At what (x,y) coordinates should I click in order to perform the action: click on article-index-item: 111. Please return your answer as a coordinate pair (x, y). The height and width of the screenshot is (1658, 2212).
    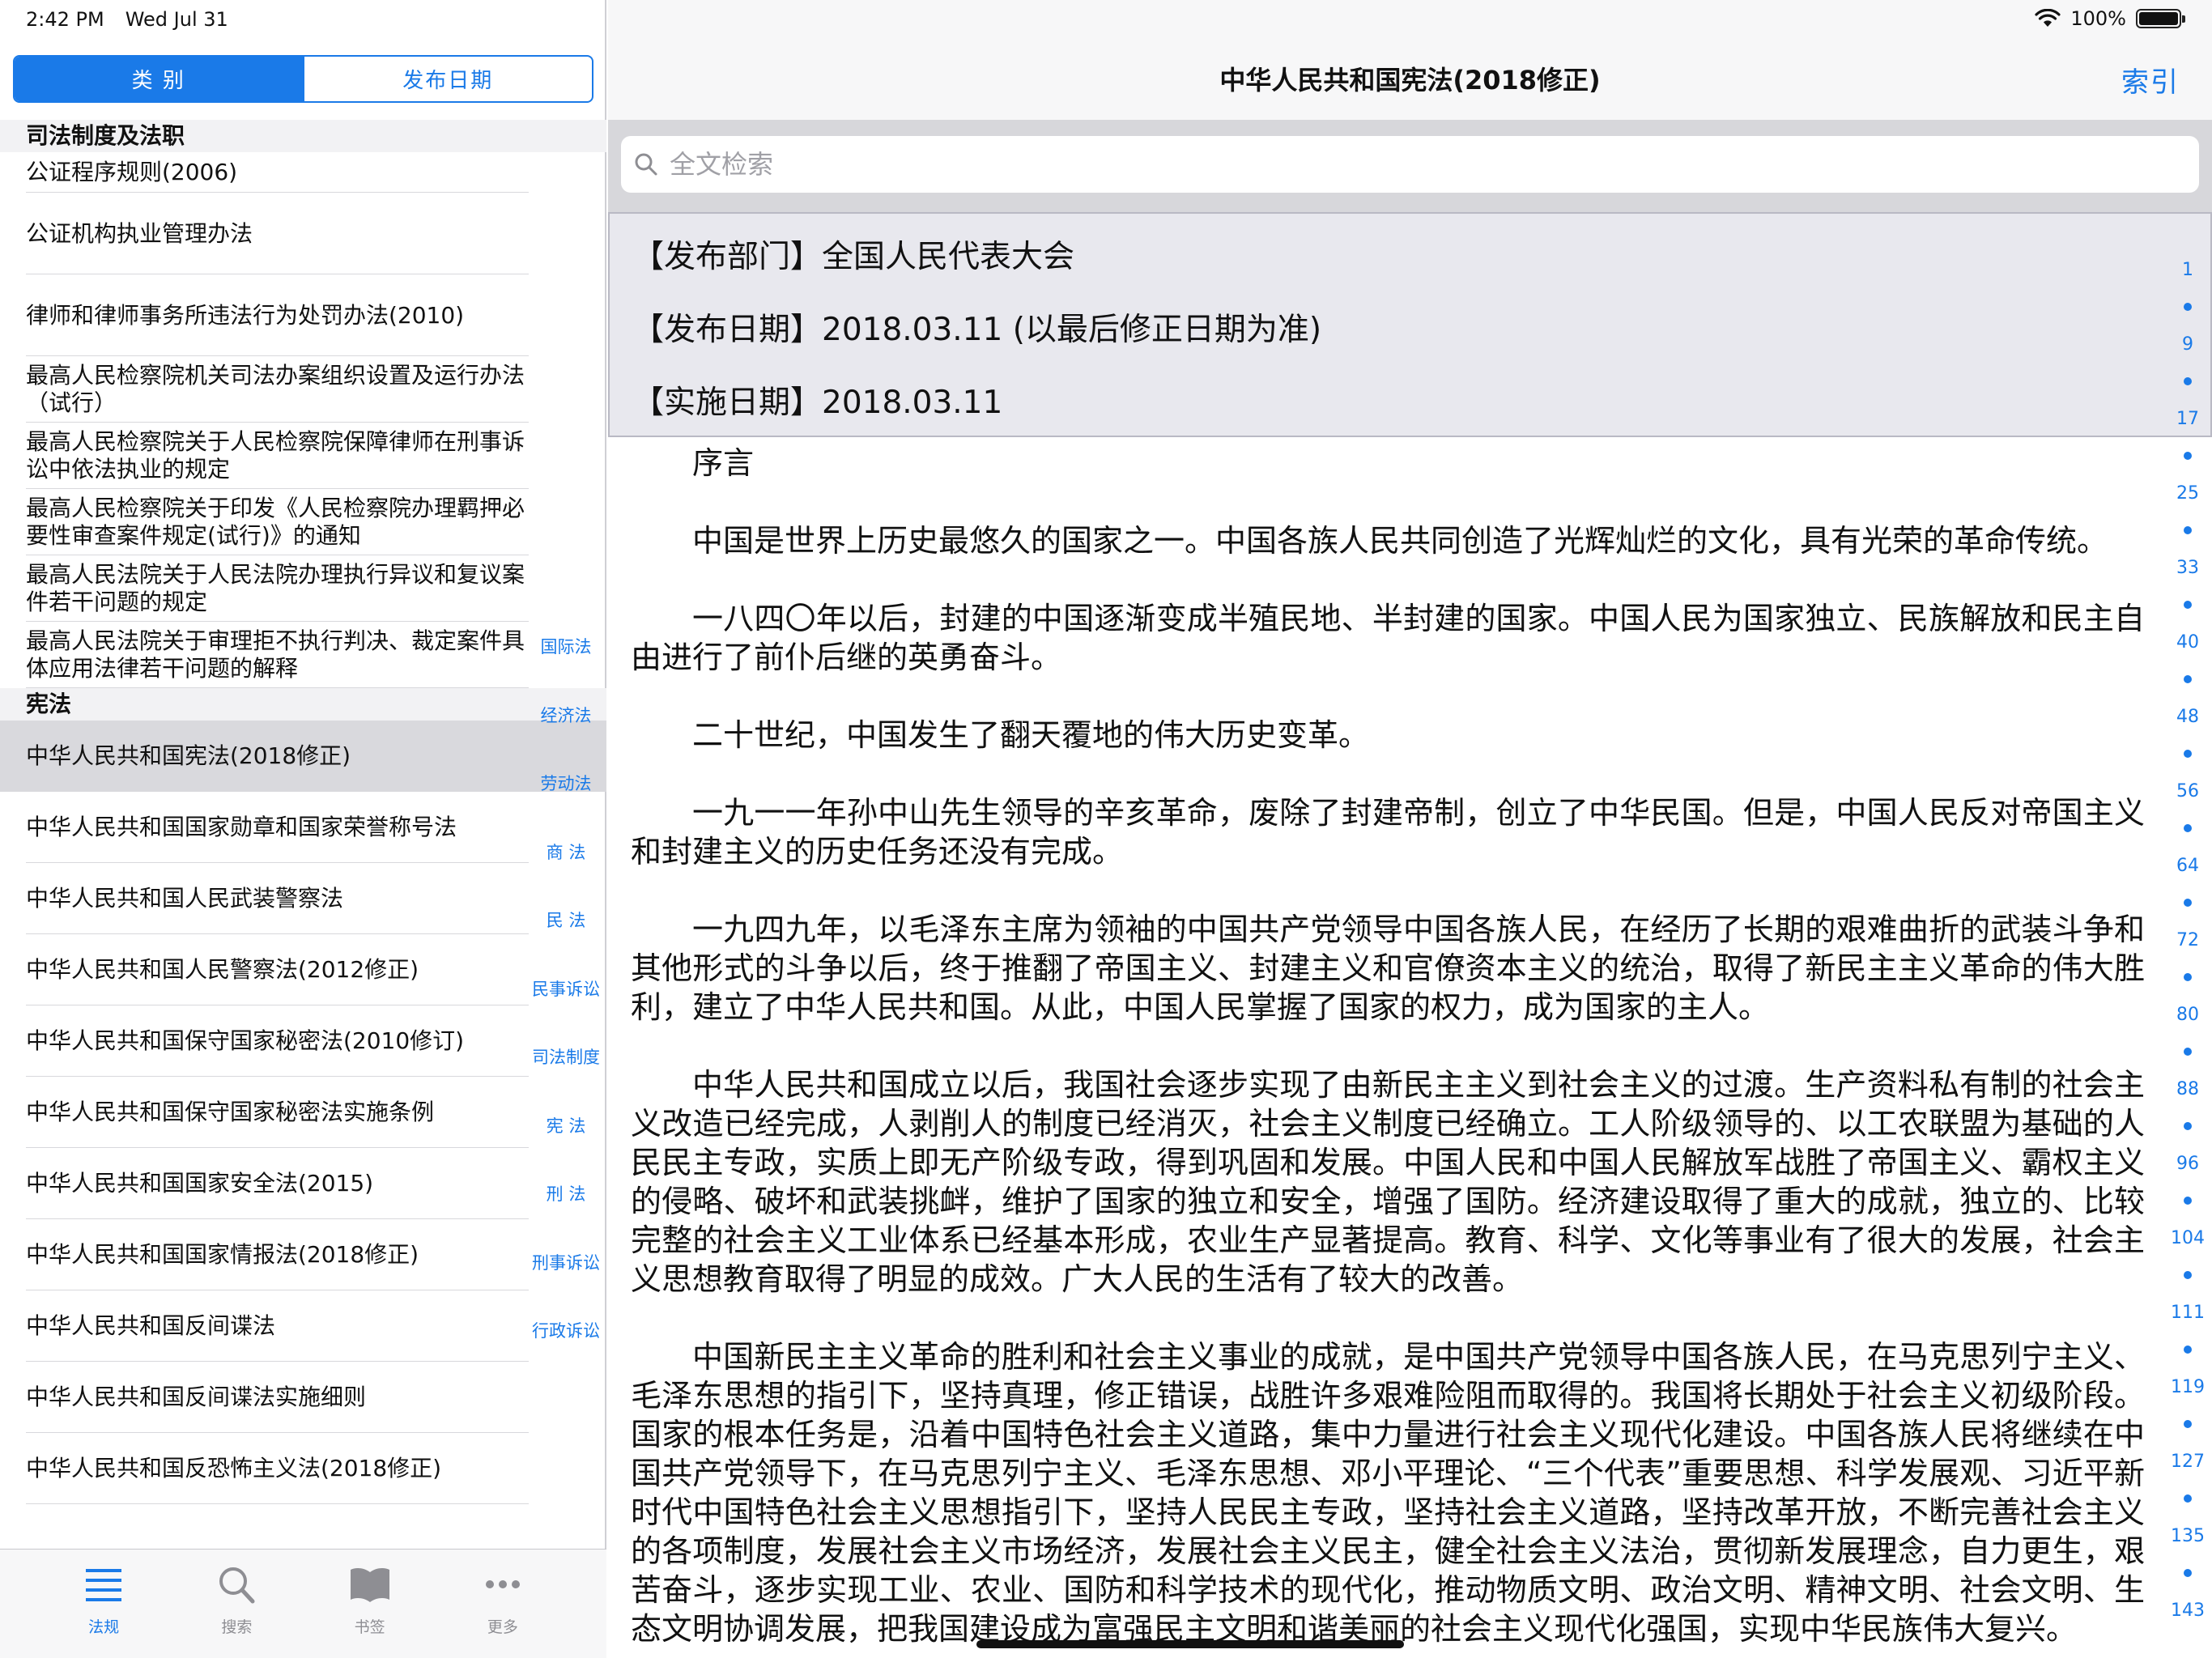
    Looking at the image, I should click on (2188, 1312).